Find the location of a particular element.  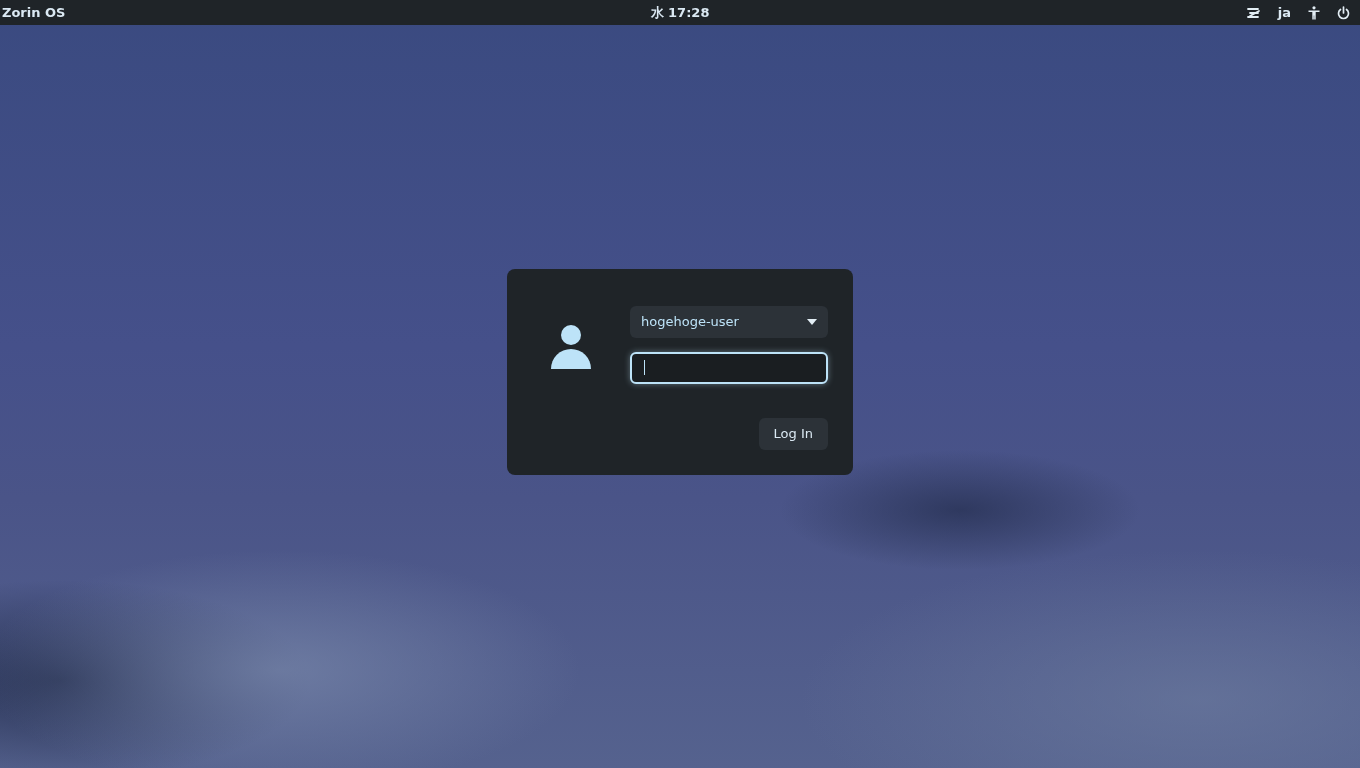

log-in-button: Log In is located at coordinates (793, 433).